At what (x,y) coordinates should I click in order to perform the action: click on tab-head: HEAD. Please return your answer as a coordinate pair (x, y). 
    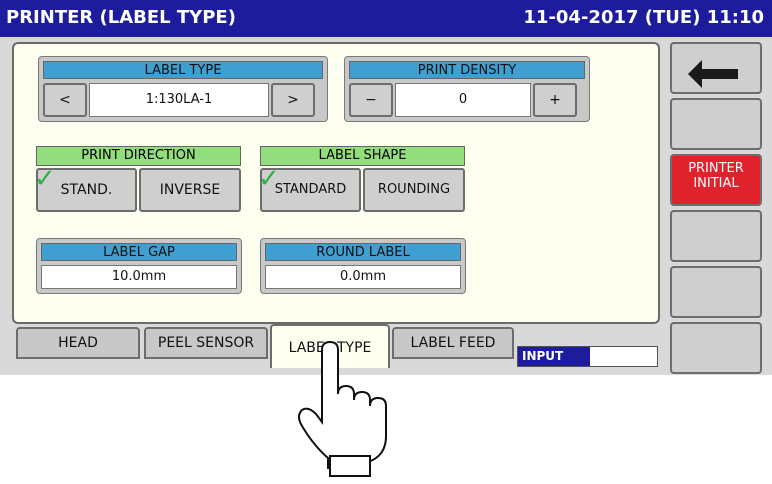
    Looking at the image, I should click on (78, 343).